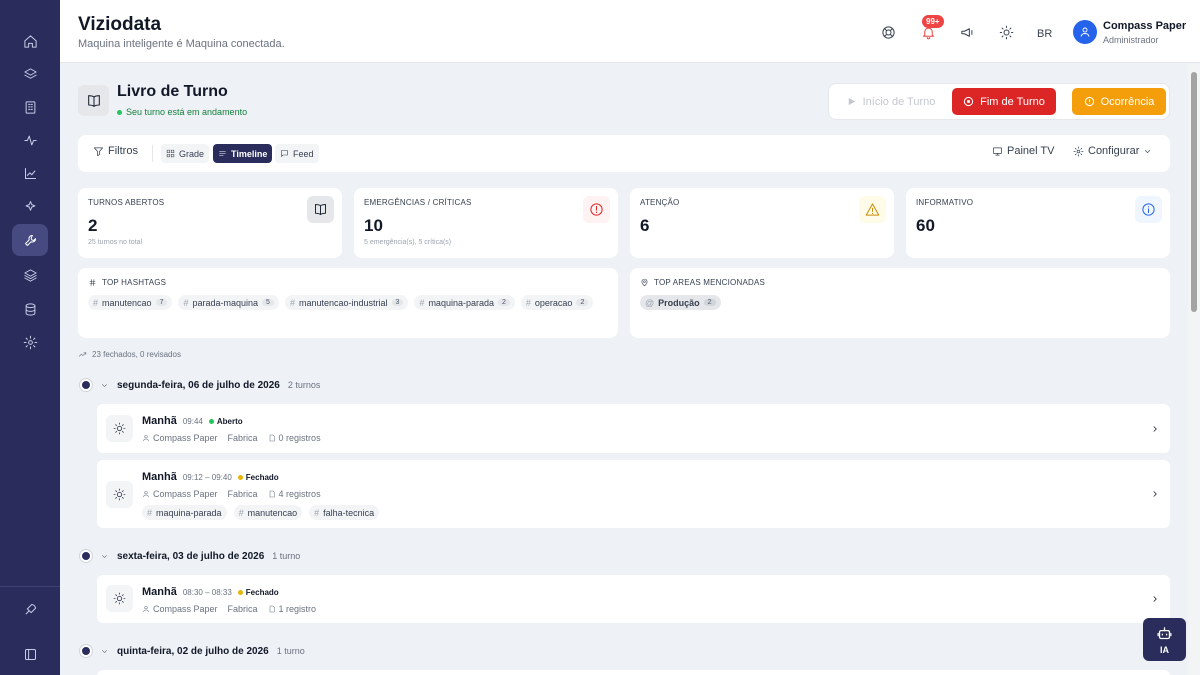 The width and height of the screenshot is (1200, 675). I want to click on hashtag-chip: # manutencao-industrial 3, so click(346, 302).